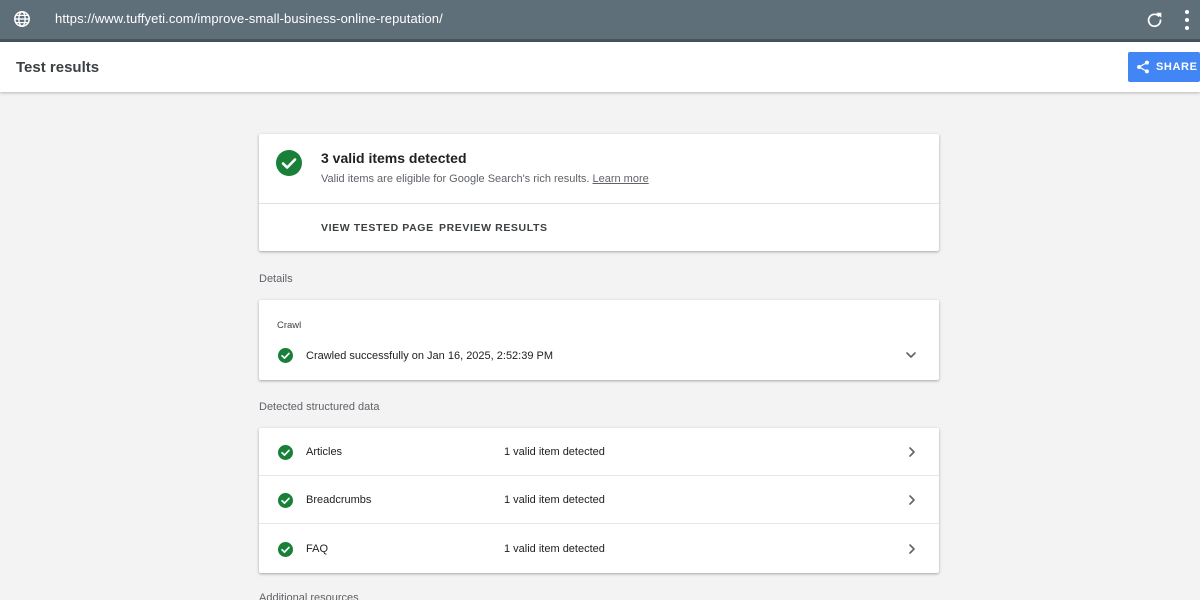  I want to click on chevron-down-icon, so click(911, 355).